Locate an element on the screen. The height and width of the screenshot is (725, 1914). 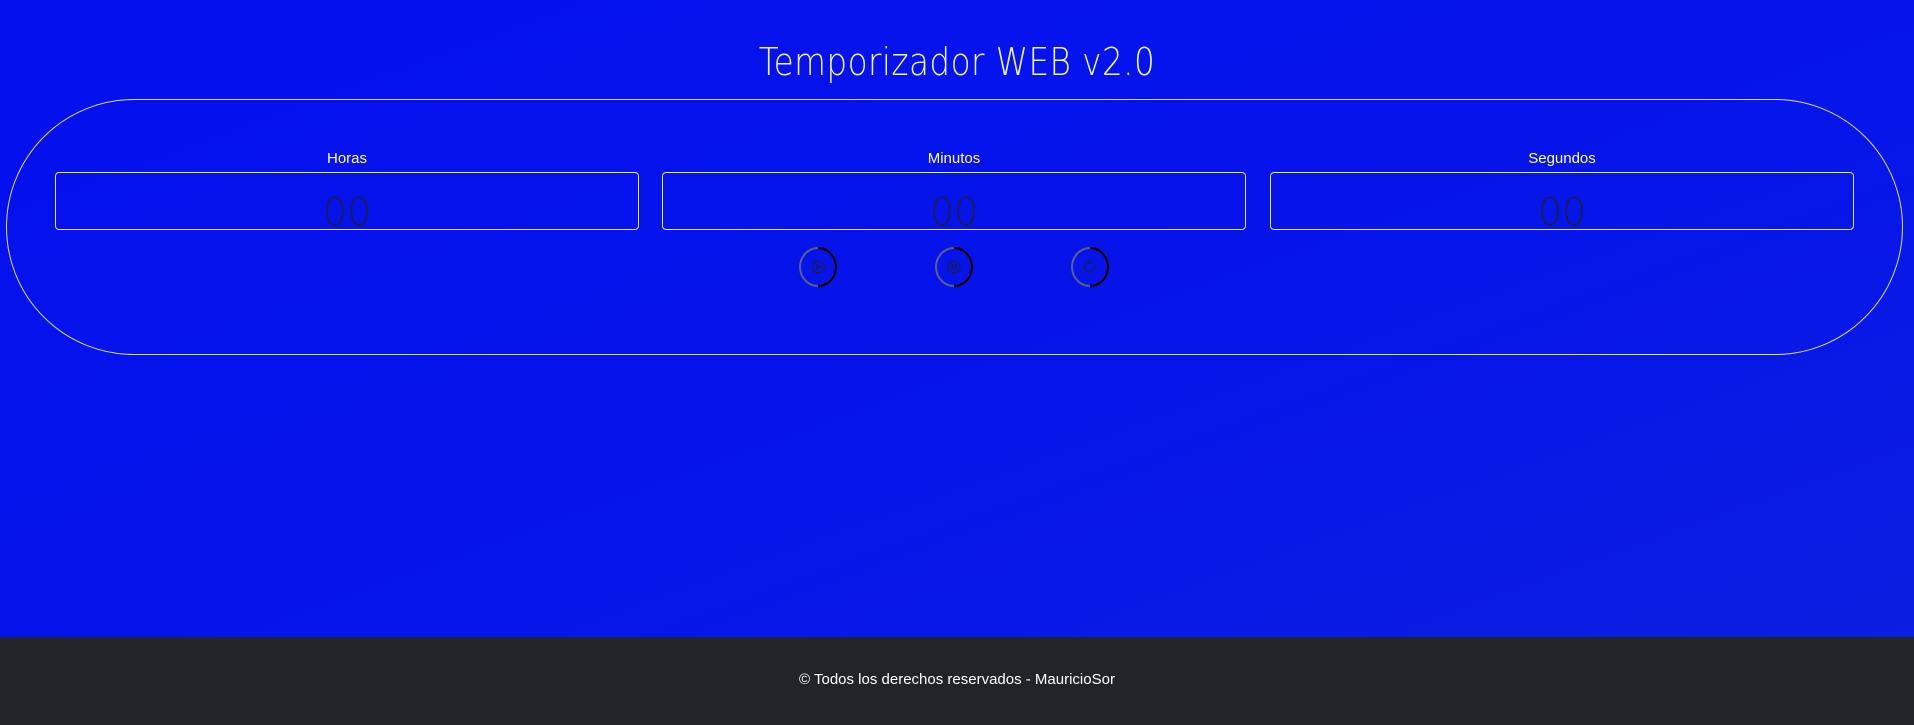
hours-field: Horas 00 is located at coordinates (347, 192).